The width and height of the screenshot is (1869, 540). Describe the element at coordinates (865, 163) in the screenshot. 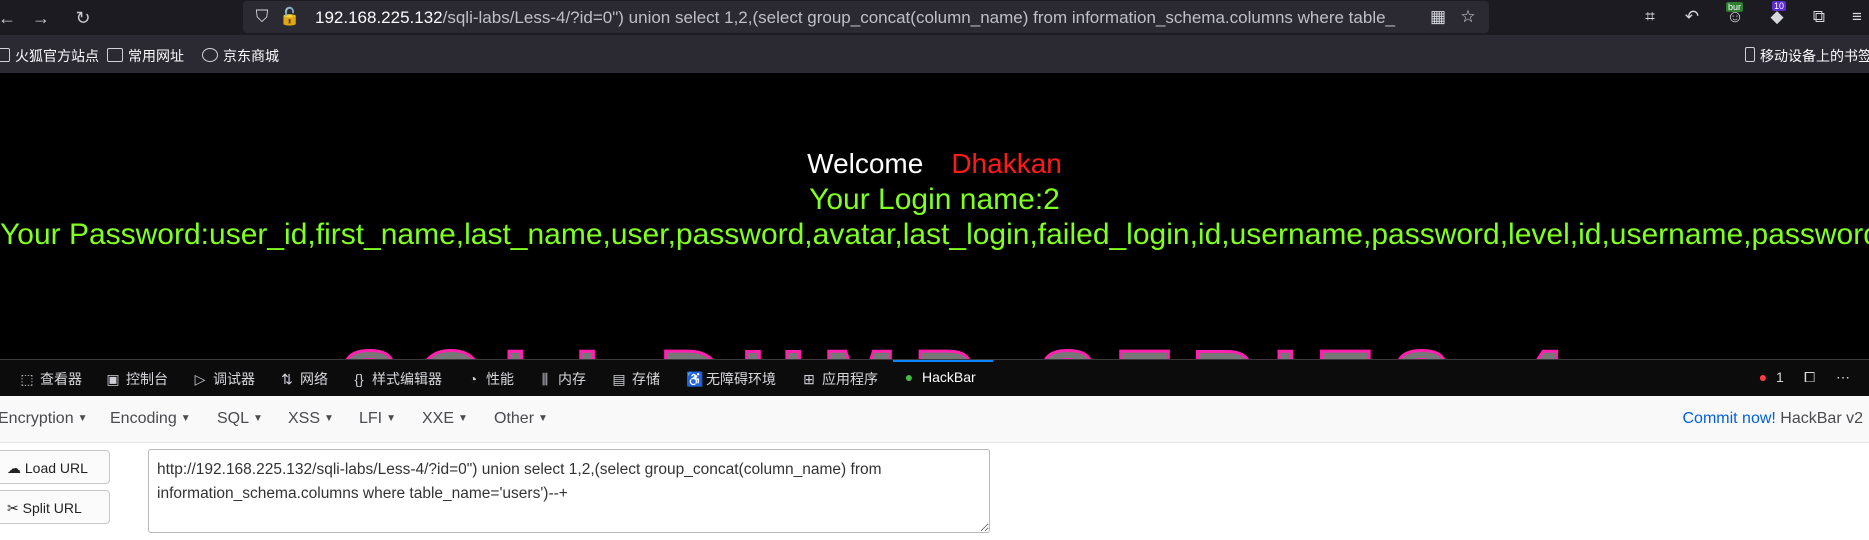

I see `welcome-label: Welcome` at that location.